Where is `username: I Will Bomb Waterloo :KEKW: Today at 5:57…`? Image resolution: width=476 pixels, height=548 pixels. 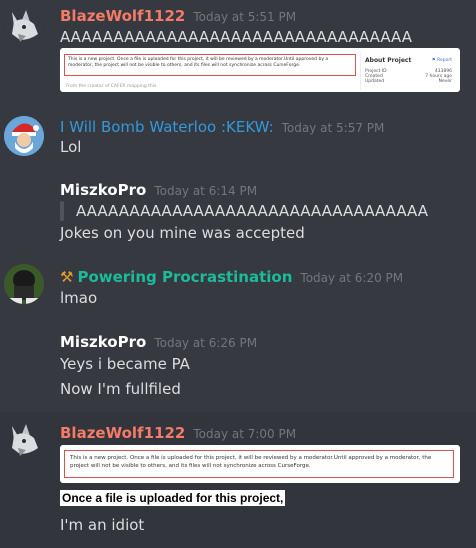 username: I Will Bomb Waterloo :KEKW: Today at 5:57… is located at coordinates (222, 127).